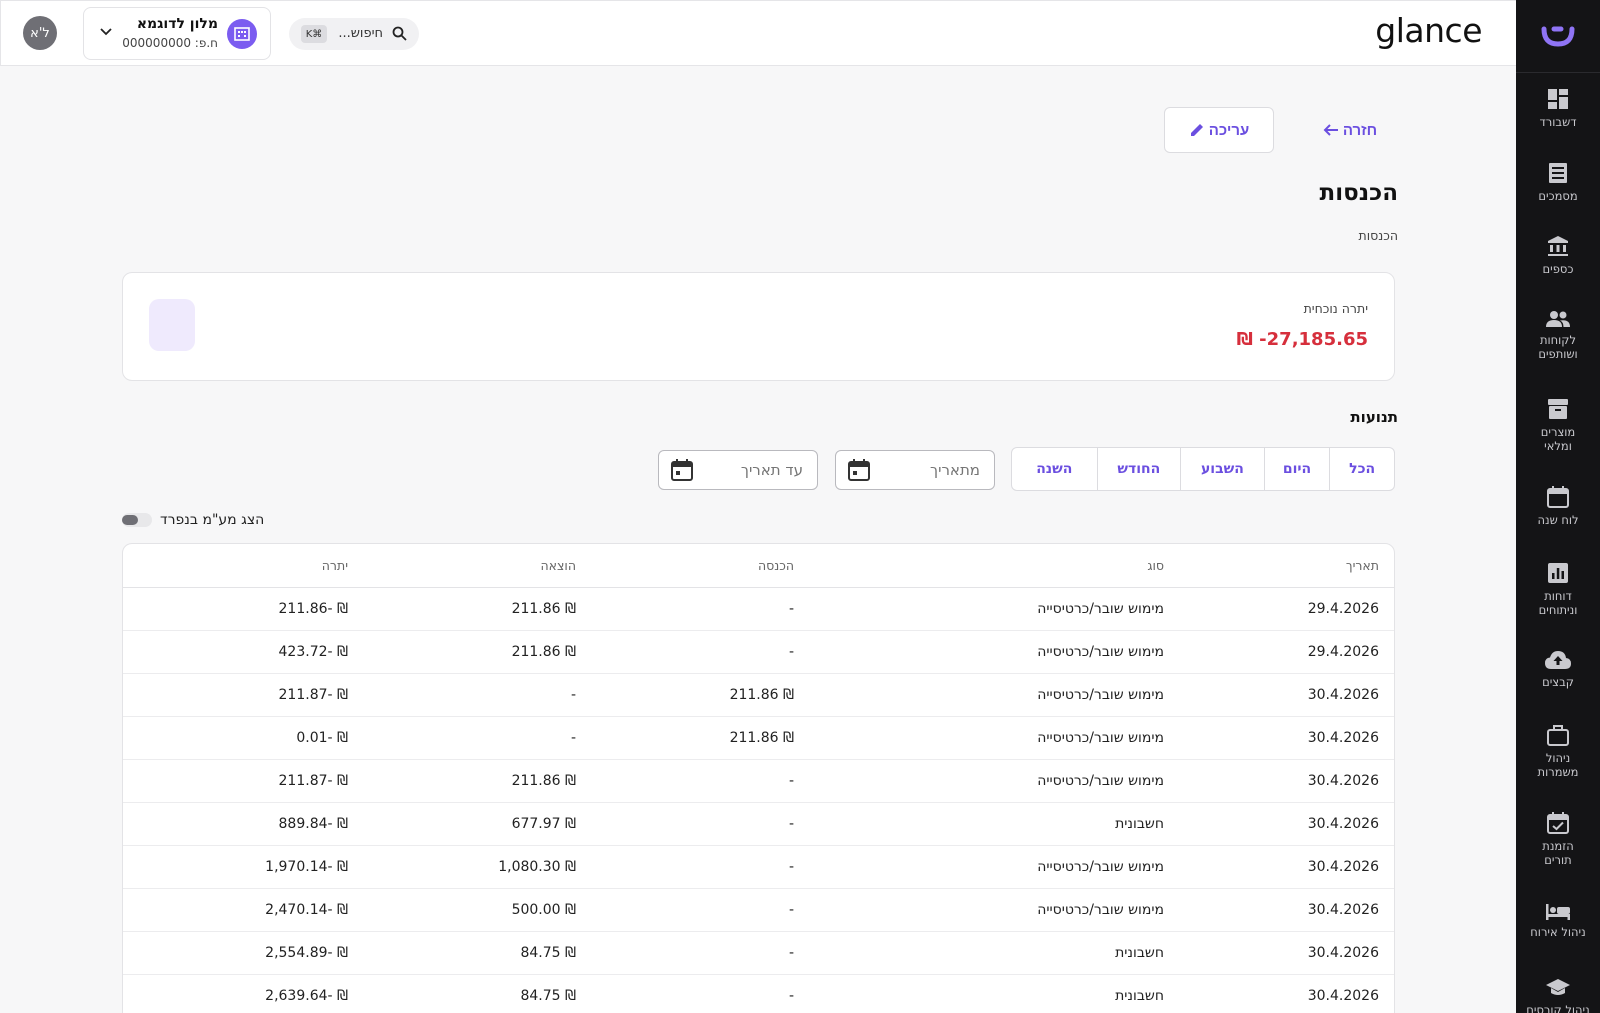 This screenshot has height=1013, width=1600. I want to click on table-row: 30.4.2026 חשבונית - ₪ 677.97 ₪ -889.84, so click(758, 824).